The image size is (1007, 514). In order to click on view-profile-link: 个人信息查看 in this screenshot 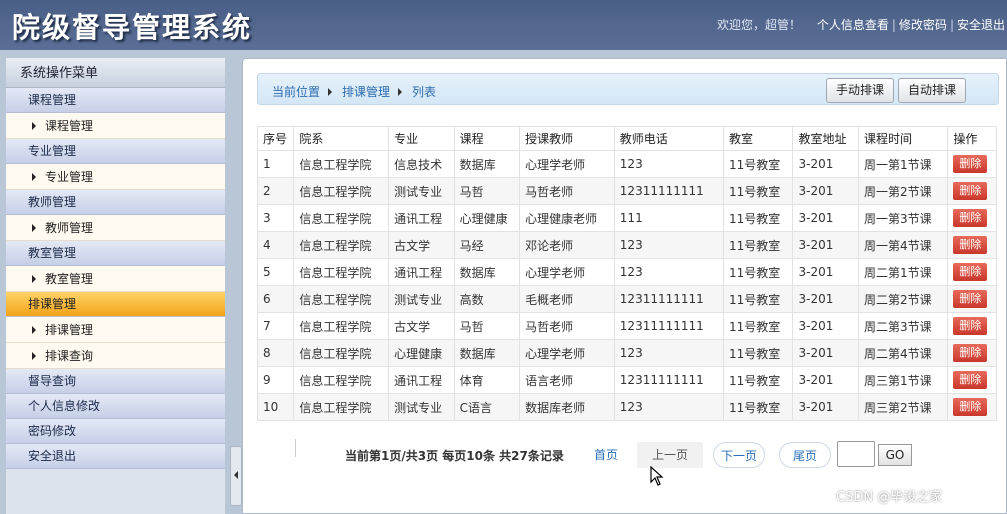, I will do `click(853, 25)`.